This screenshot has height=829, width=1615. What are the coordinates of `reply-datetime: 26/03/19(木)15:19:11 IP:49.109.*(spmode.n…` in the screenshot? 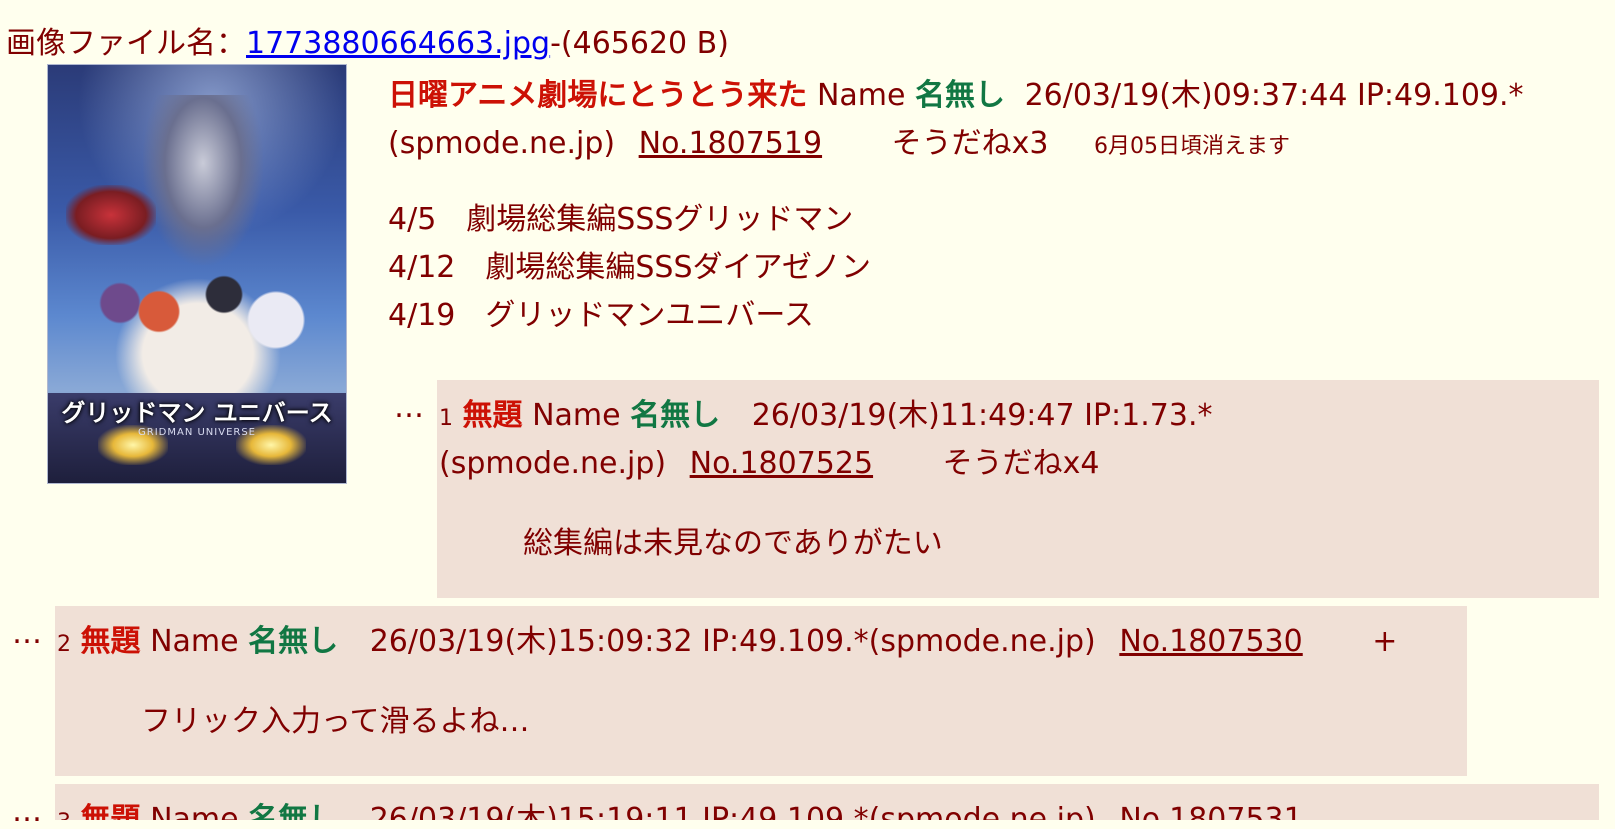 It's located at (732, 811).